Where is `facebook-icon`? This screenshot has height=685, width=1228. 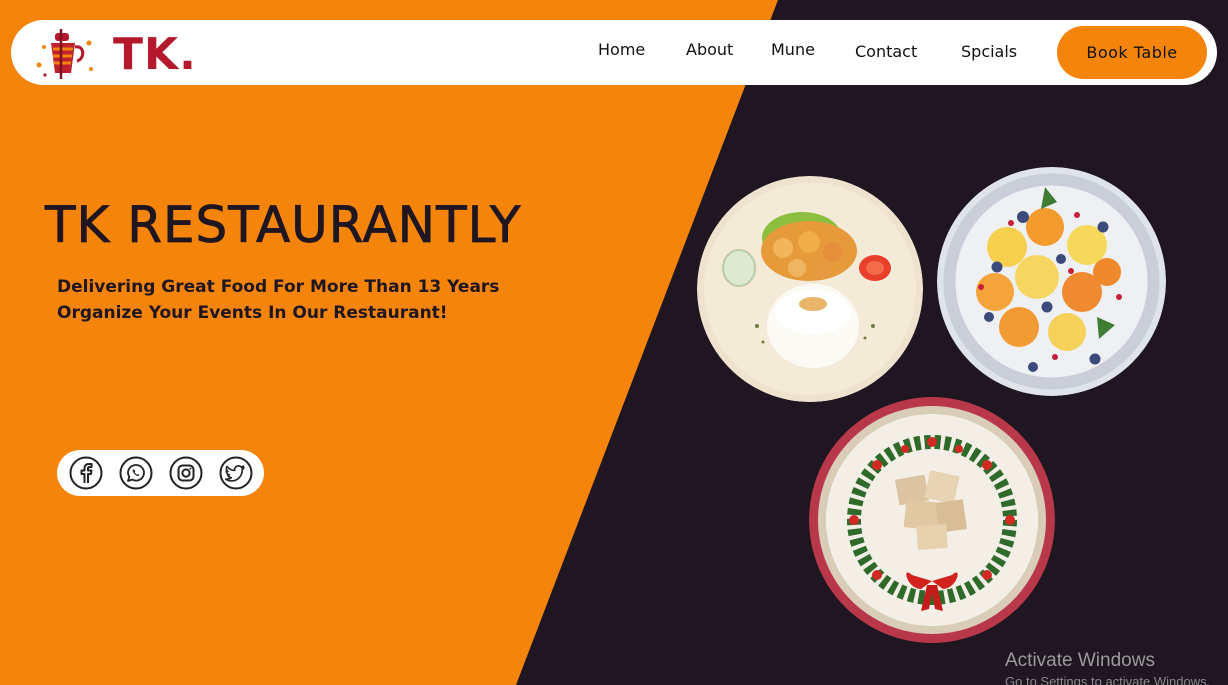
facebook-icon is located at coordinates (86, 473).